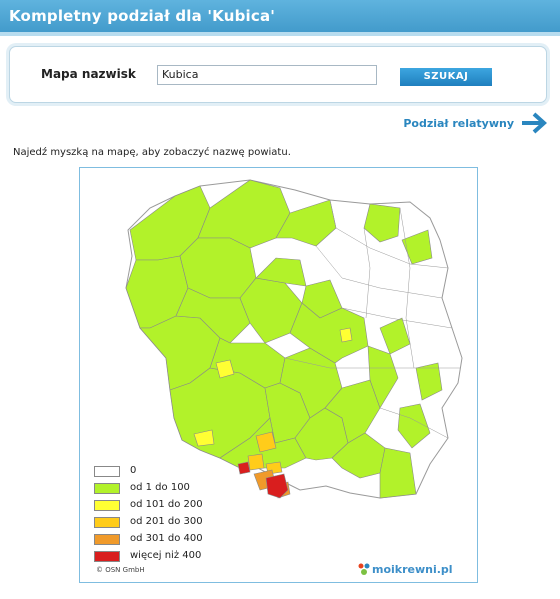 This screenshot has height=599, width=560. I want to click on search-panel: Mapa nazwisk Kubica SZUKAJ, so click(278, 74).